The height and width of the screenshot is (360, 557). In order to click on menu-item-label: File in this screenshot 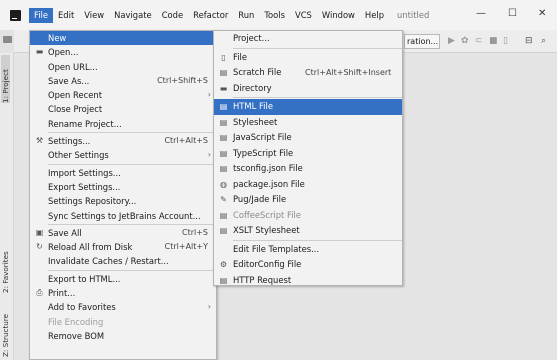, I will do `click(240, 56)`.